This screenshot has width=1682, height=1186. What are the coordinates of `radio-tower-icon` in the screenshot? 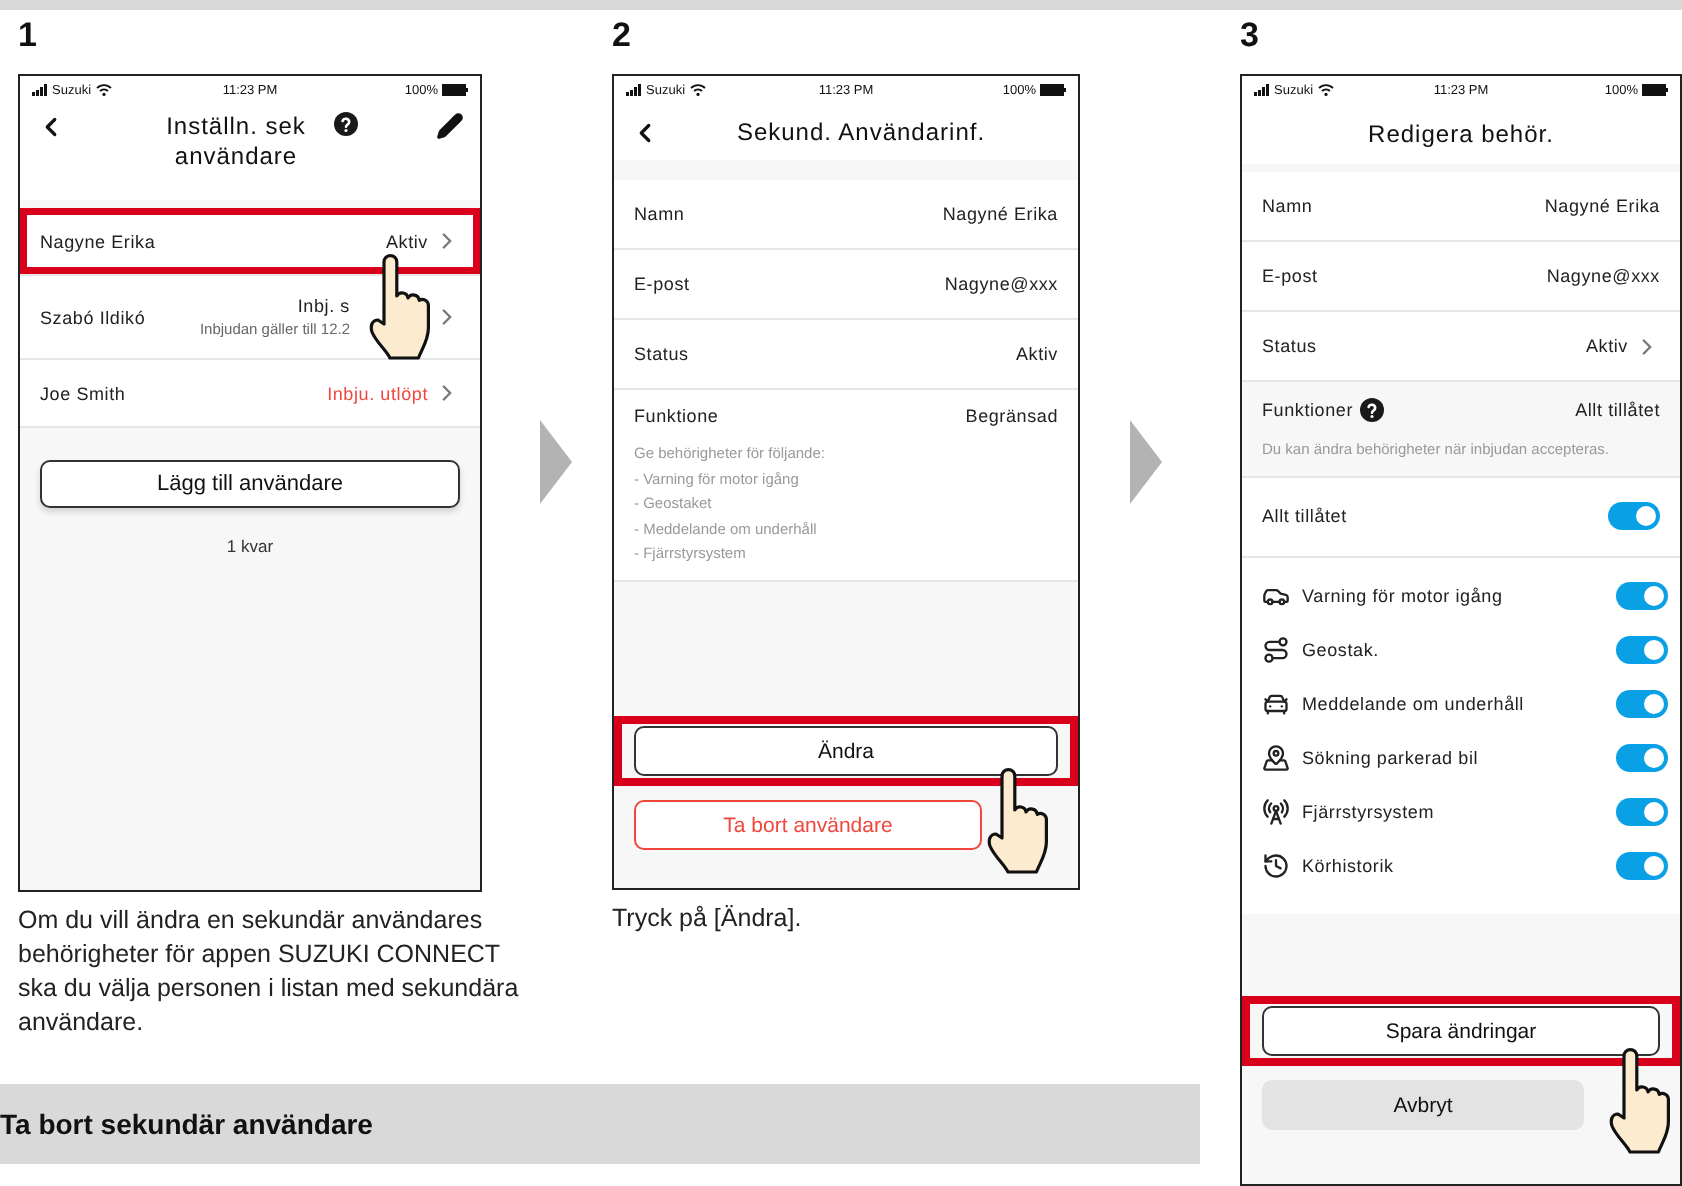 It's located at (1276, 812).